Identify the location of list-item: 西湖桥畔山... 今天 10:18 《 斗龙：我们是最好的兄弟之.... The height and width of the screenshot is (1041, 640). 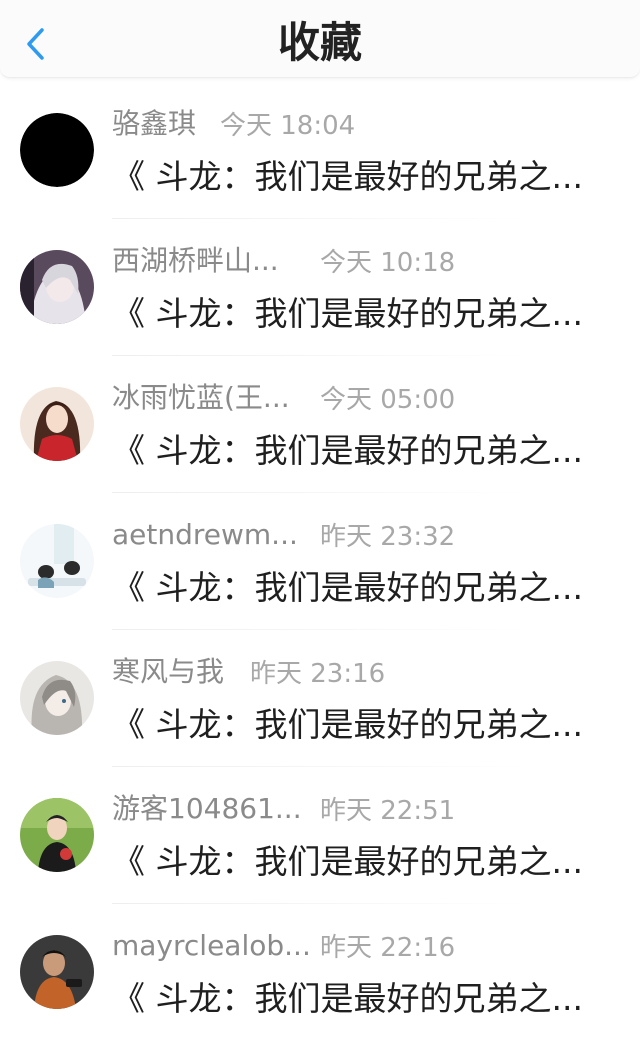
(320, 287).